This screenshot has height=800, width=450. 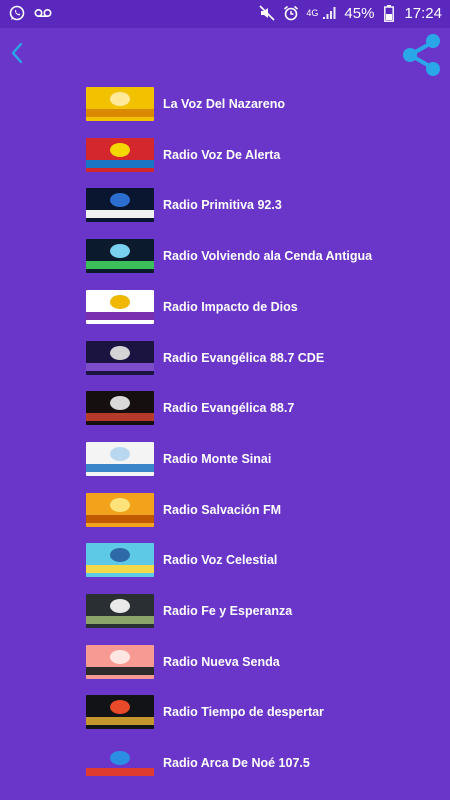 I want to click on chevron-left-icon, so click(x=17, y=53).